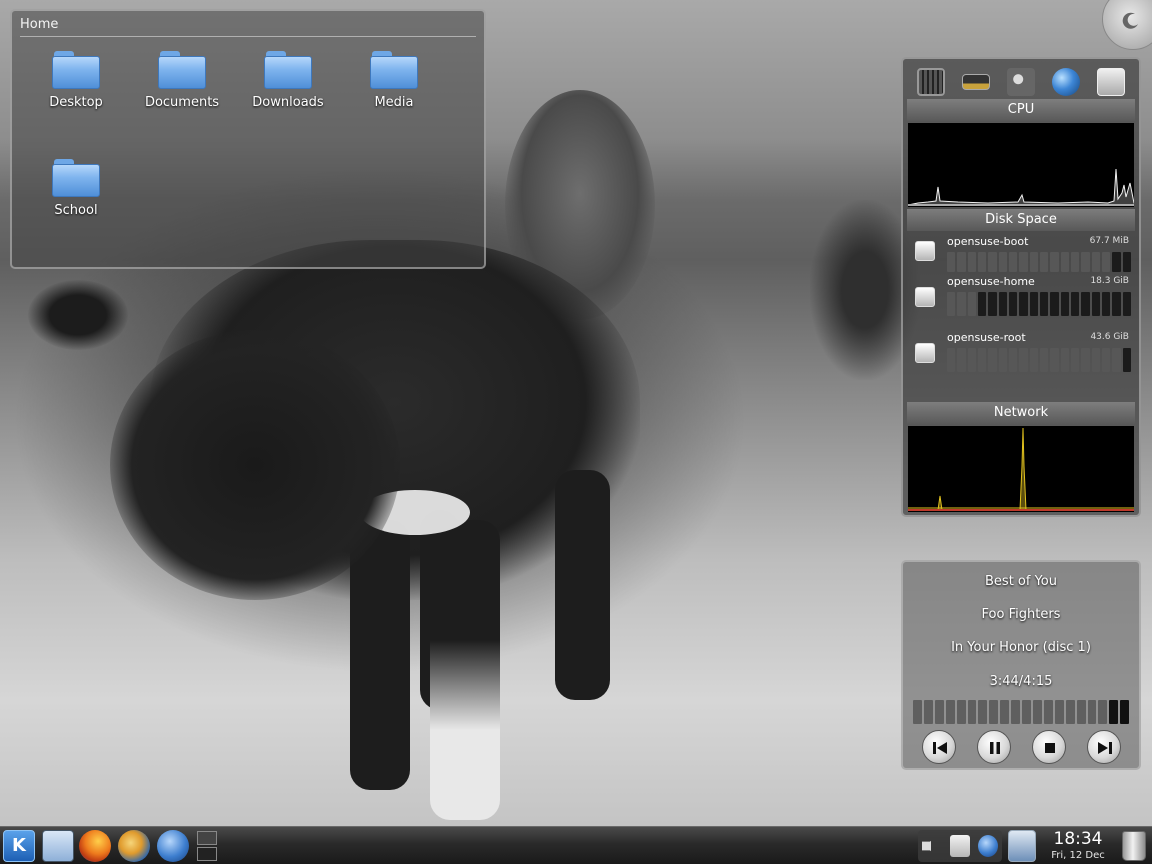 The width and height of the screenshot is (1152, 864). Describe the element at coordinates (207, 846) in the screenshot. I see `virtual-desktop-pager` at that location.